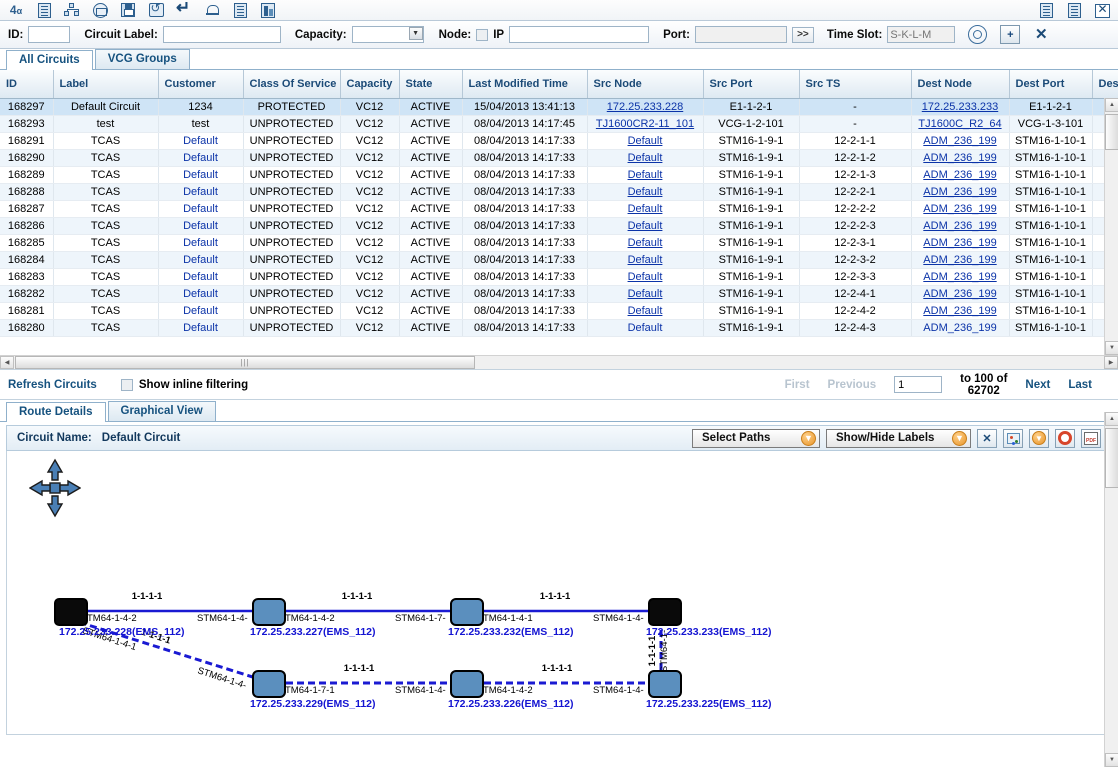 This screenshot has height=767, width=1118. Describe the element at coordinates (387, 34) in the screenshot. I see `capacity-select` at that location.